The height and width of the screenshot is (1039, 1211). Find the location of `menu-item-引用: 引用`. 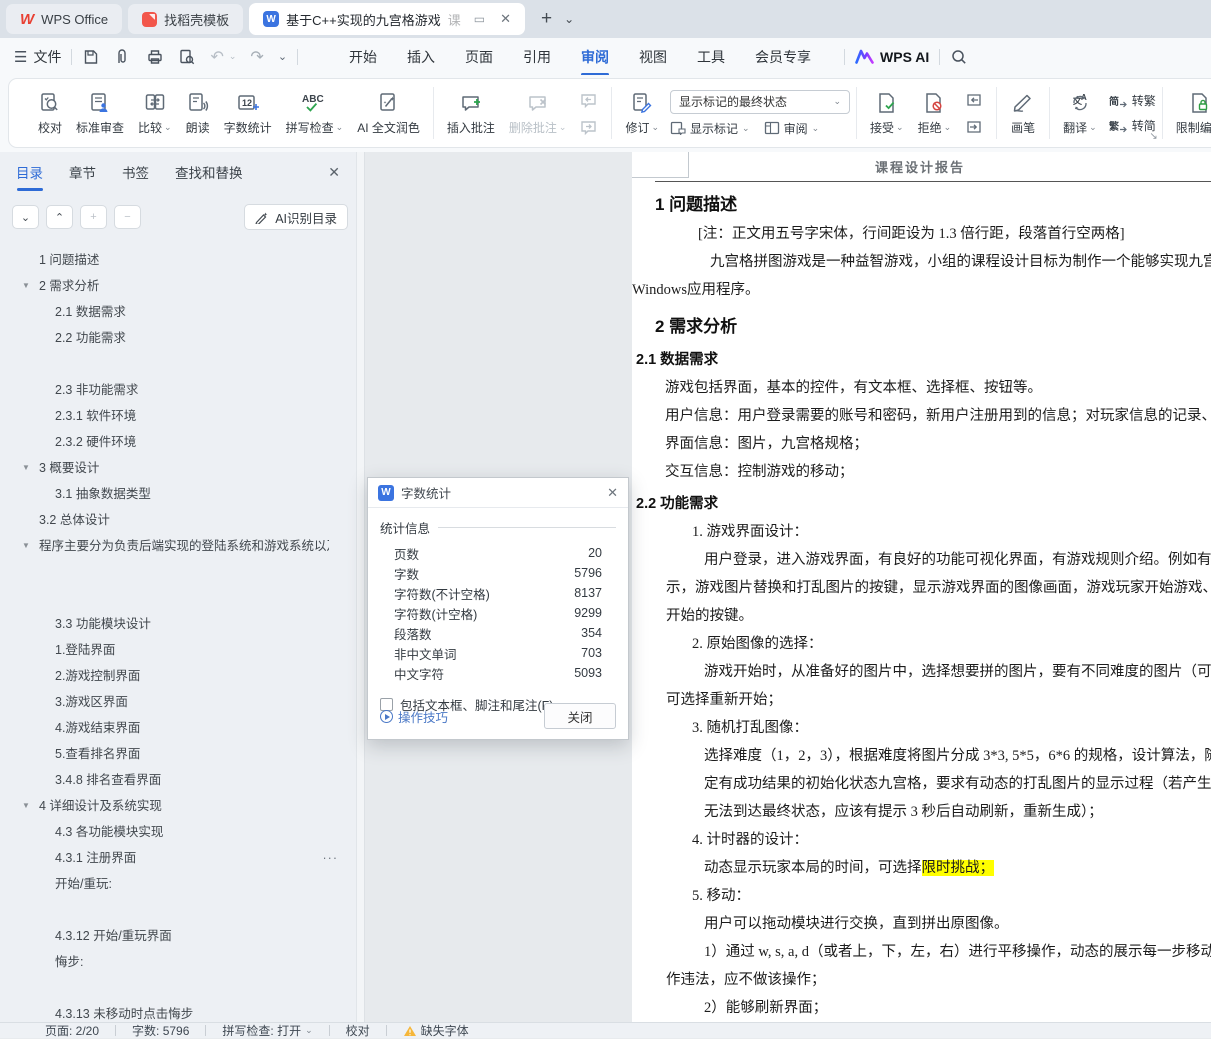

menu-item-引用: 引用 is located at coordinates (537, 57).